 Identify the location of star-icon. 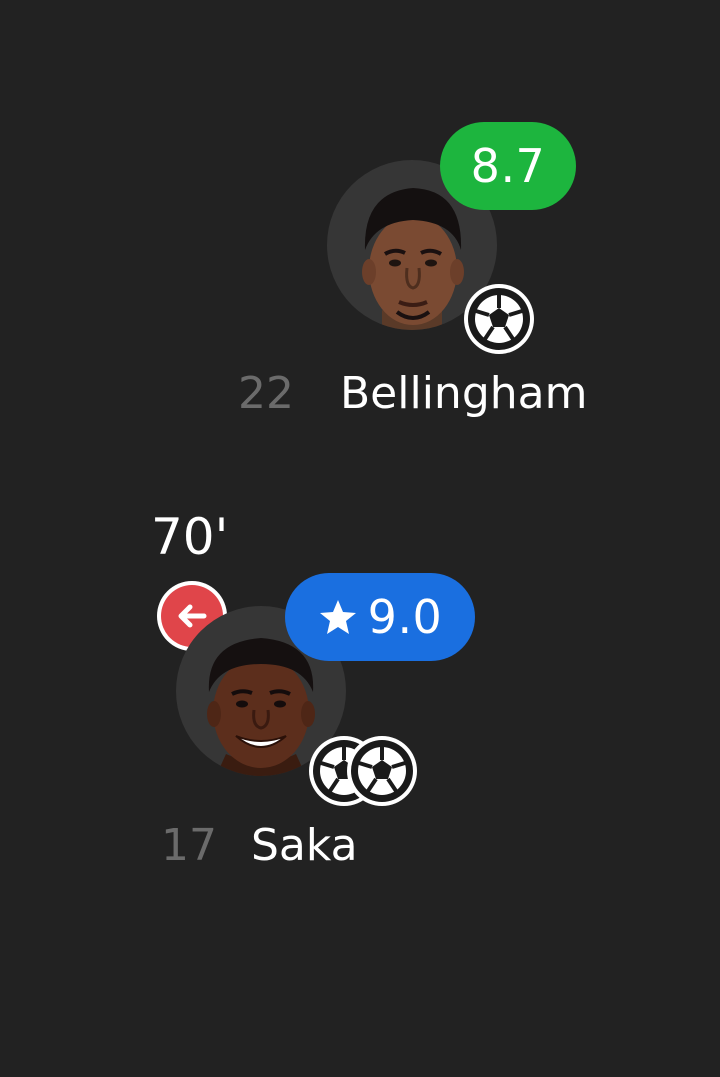
(337, 617).